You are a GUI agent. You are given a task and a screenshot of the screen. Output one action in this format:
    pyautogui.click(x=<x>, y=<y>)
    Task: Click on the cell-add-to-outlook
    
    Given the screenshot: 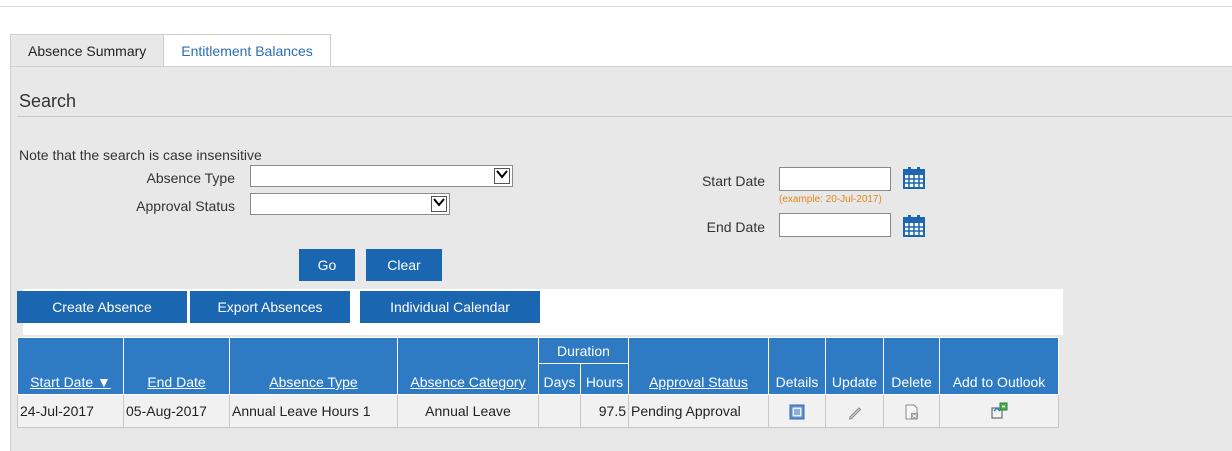 What is the action you would take?
    pyautogui.click(x=999, y=411)
    